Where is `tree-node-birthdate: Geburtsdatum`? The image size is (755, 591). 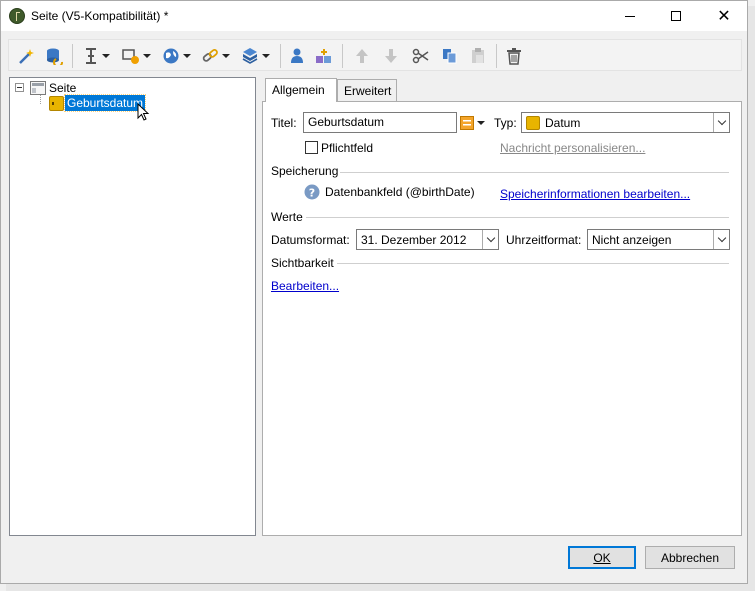 tree-node-birthdate: Geburtsdatum is located at coordinates (105, 103).